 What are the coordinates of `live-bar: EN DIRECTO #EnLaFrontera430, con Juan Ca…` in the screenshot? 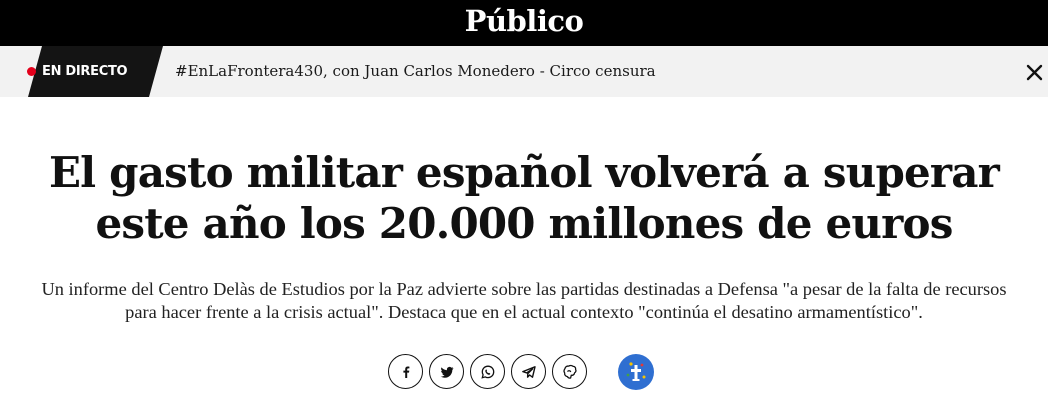 It's located at (524, 71).